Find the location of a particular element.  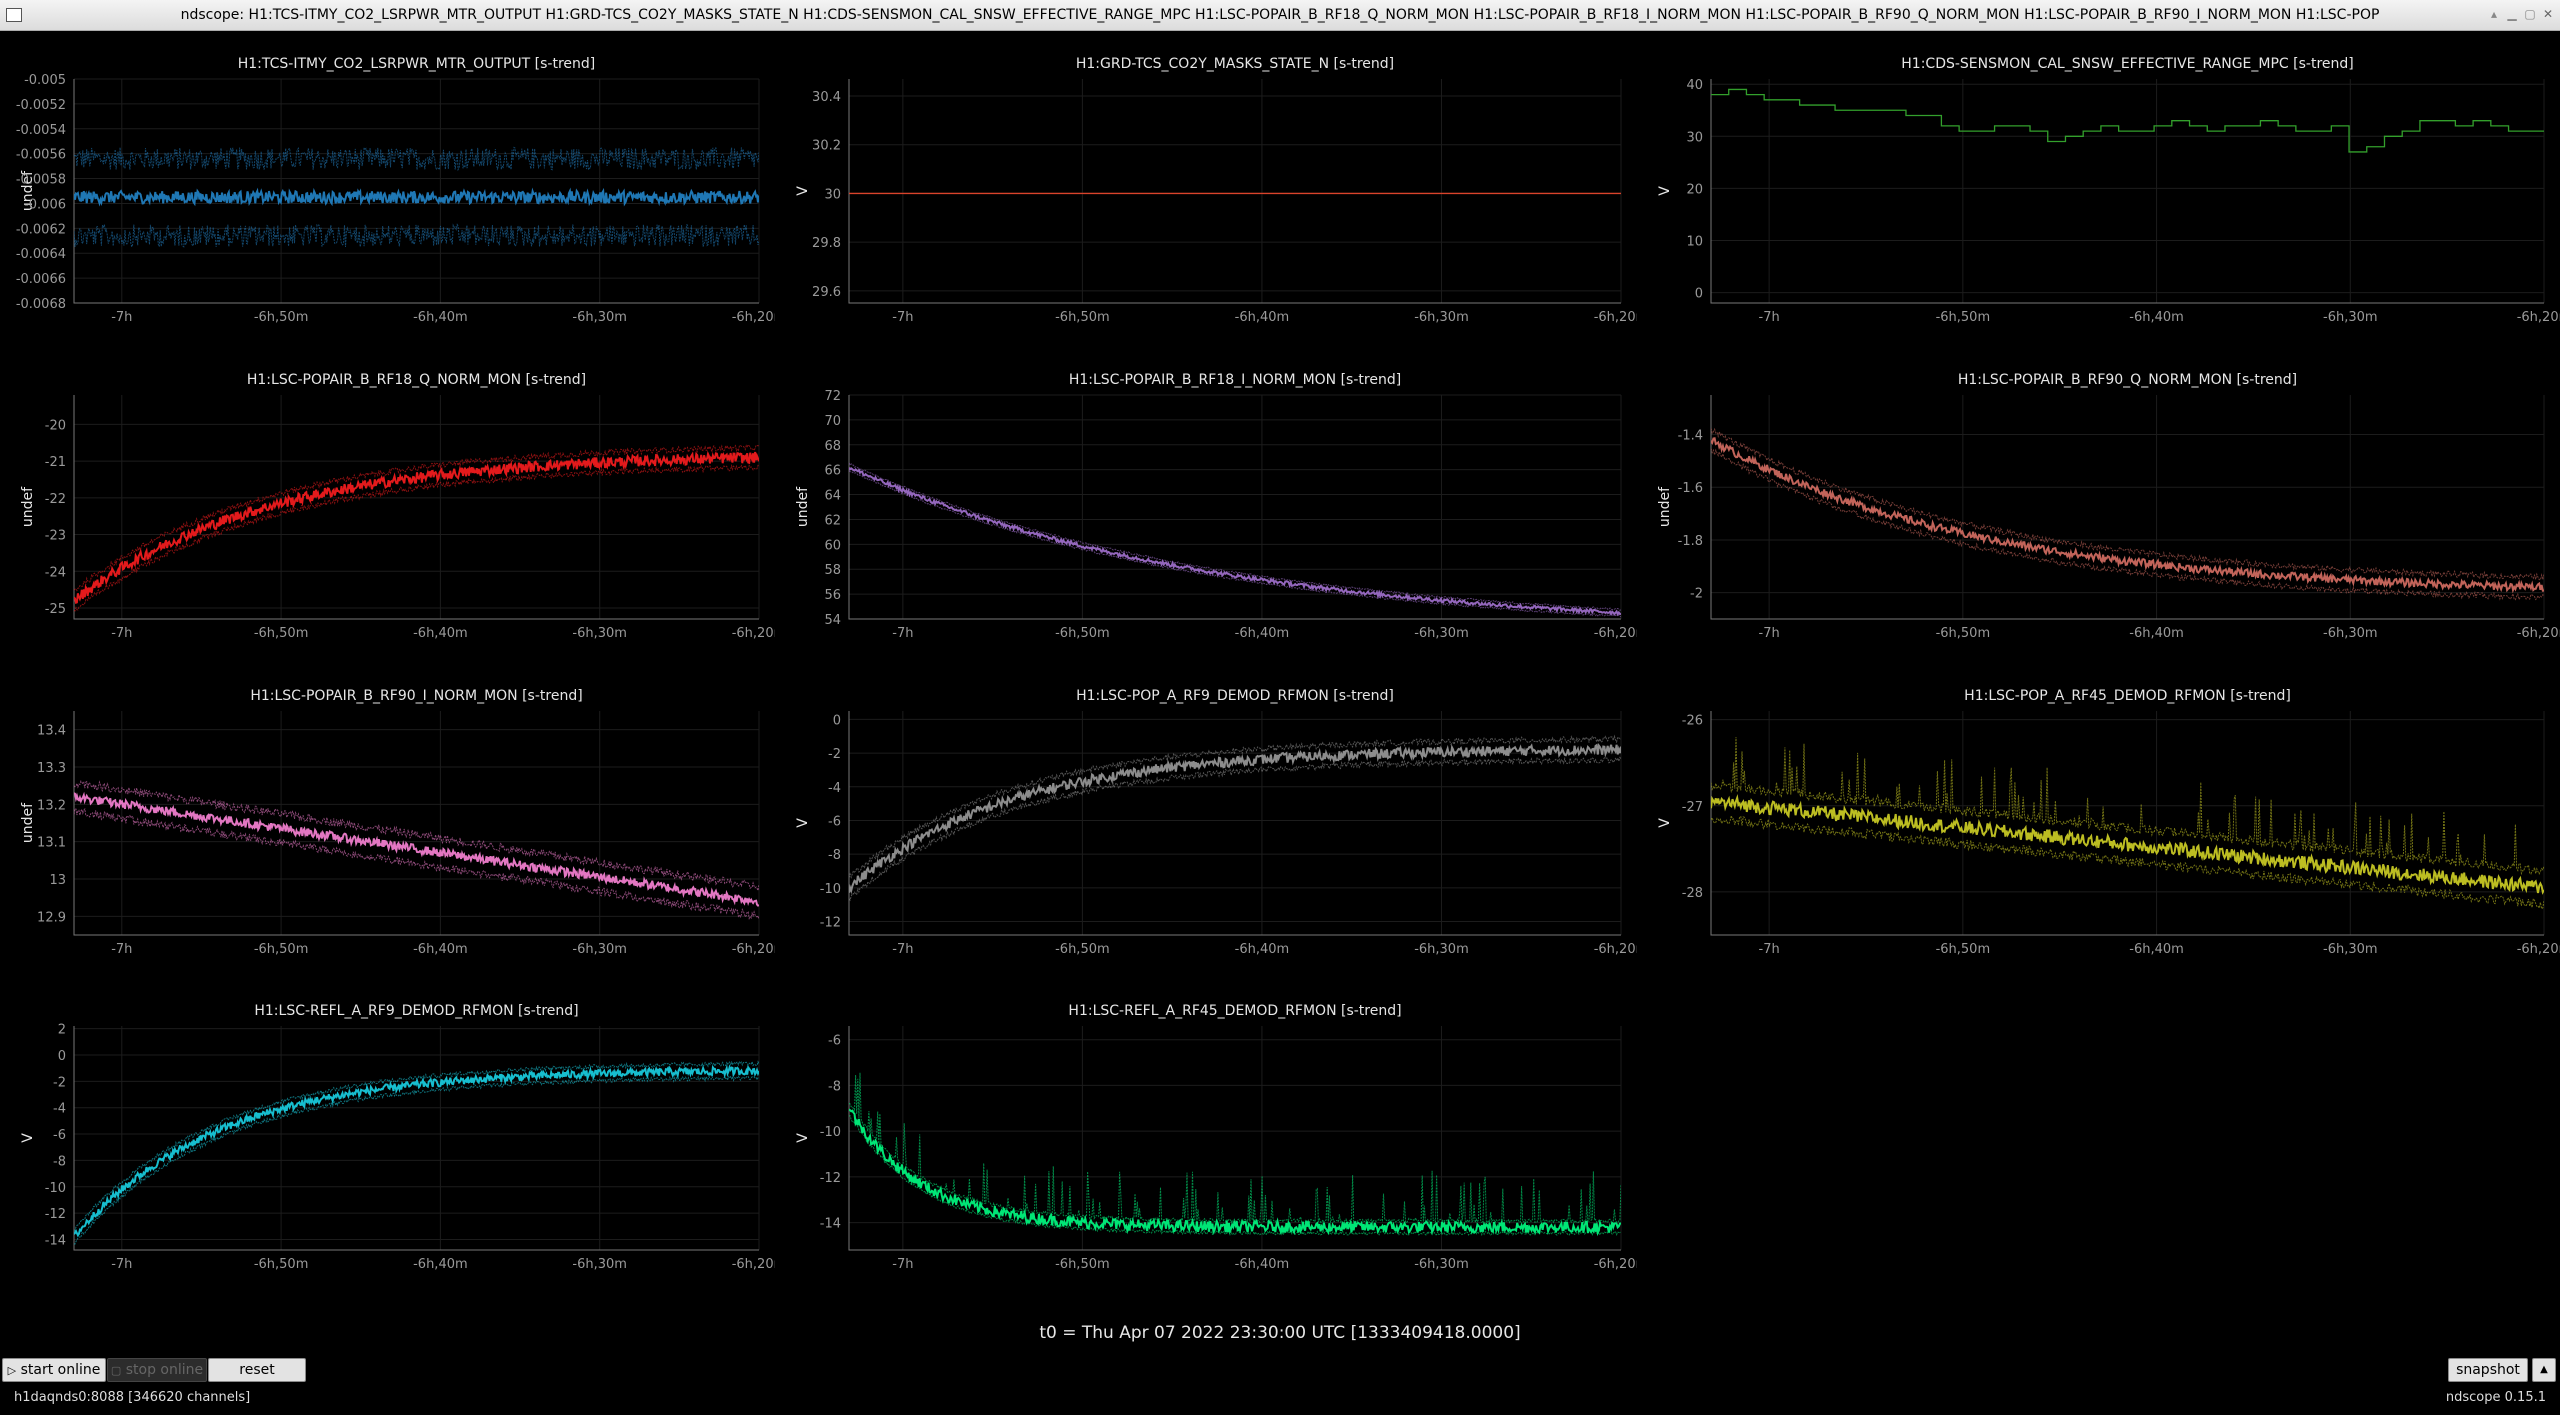

start-online-button: ▷ start online is located at coordinates (54, 1370).